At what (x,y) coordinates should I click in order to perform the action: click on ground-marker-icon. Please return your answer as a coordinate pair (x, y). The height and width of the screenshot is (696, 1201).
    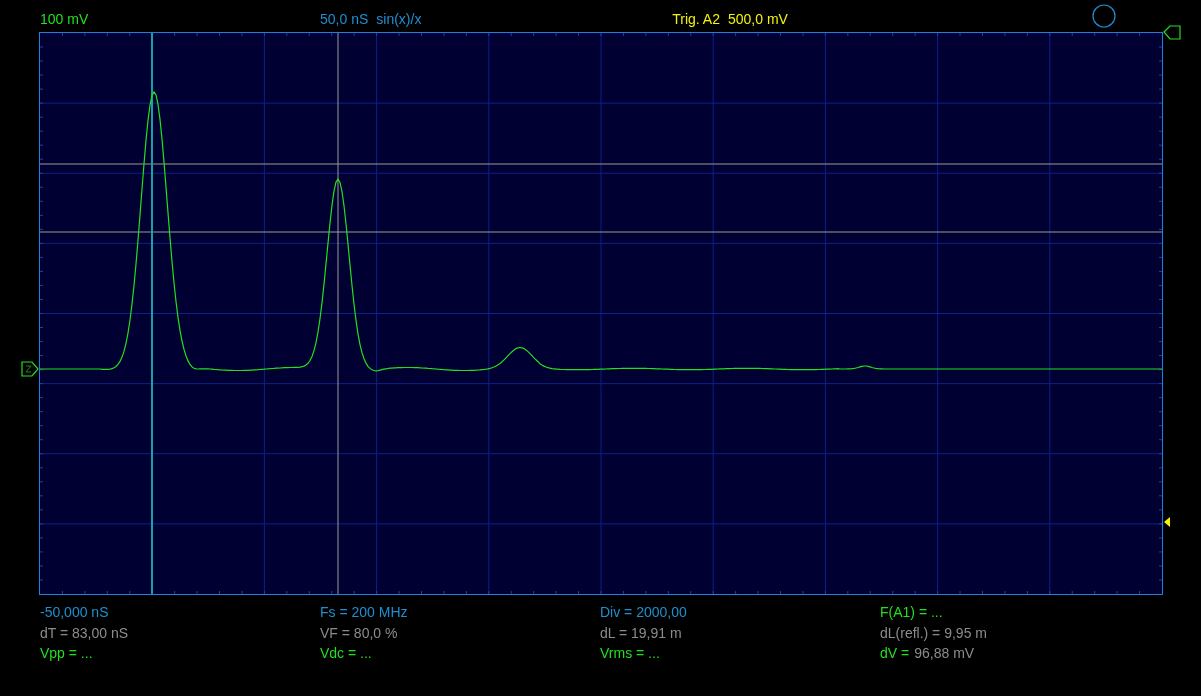
    Looking at the image, I should click on (30, 369).